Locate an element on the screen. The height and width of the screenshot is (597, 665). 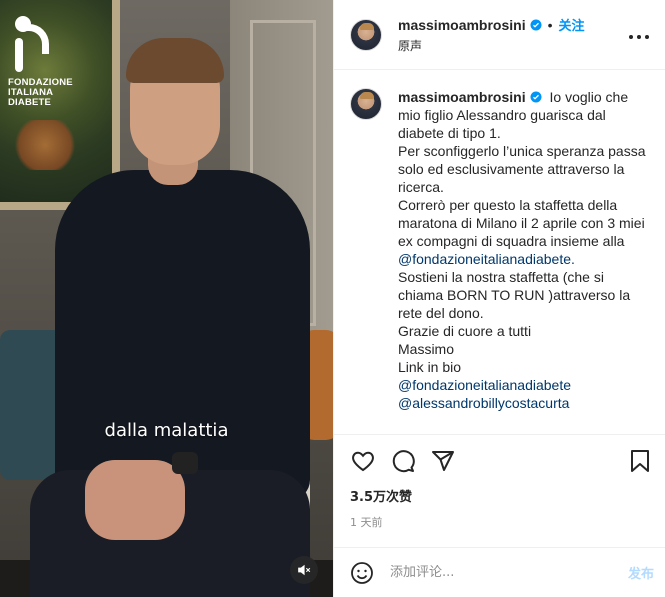
emoji-button is located at coordinates (362, 573).